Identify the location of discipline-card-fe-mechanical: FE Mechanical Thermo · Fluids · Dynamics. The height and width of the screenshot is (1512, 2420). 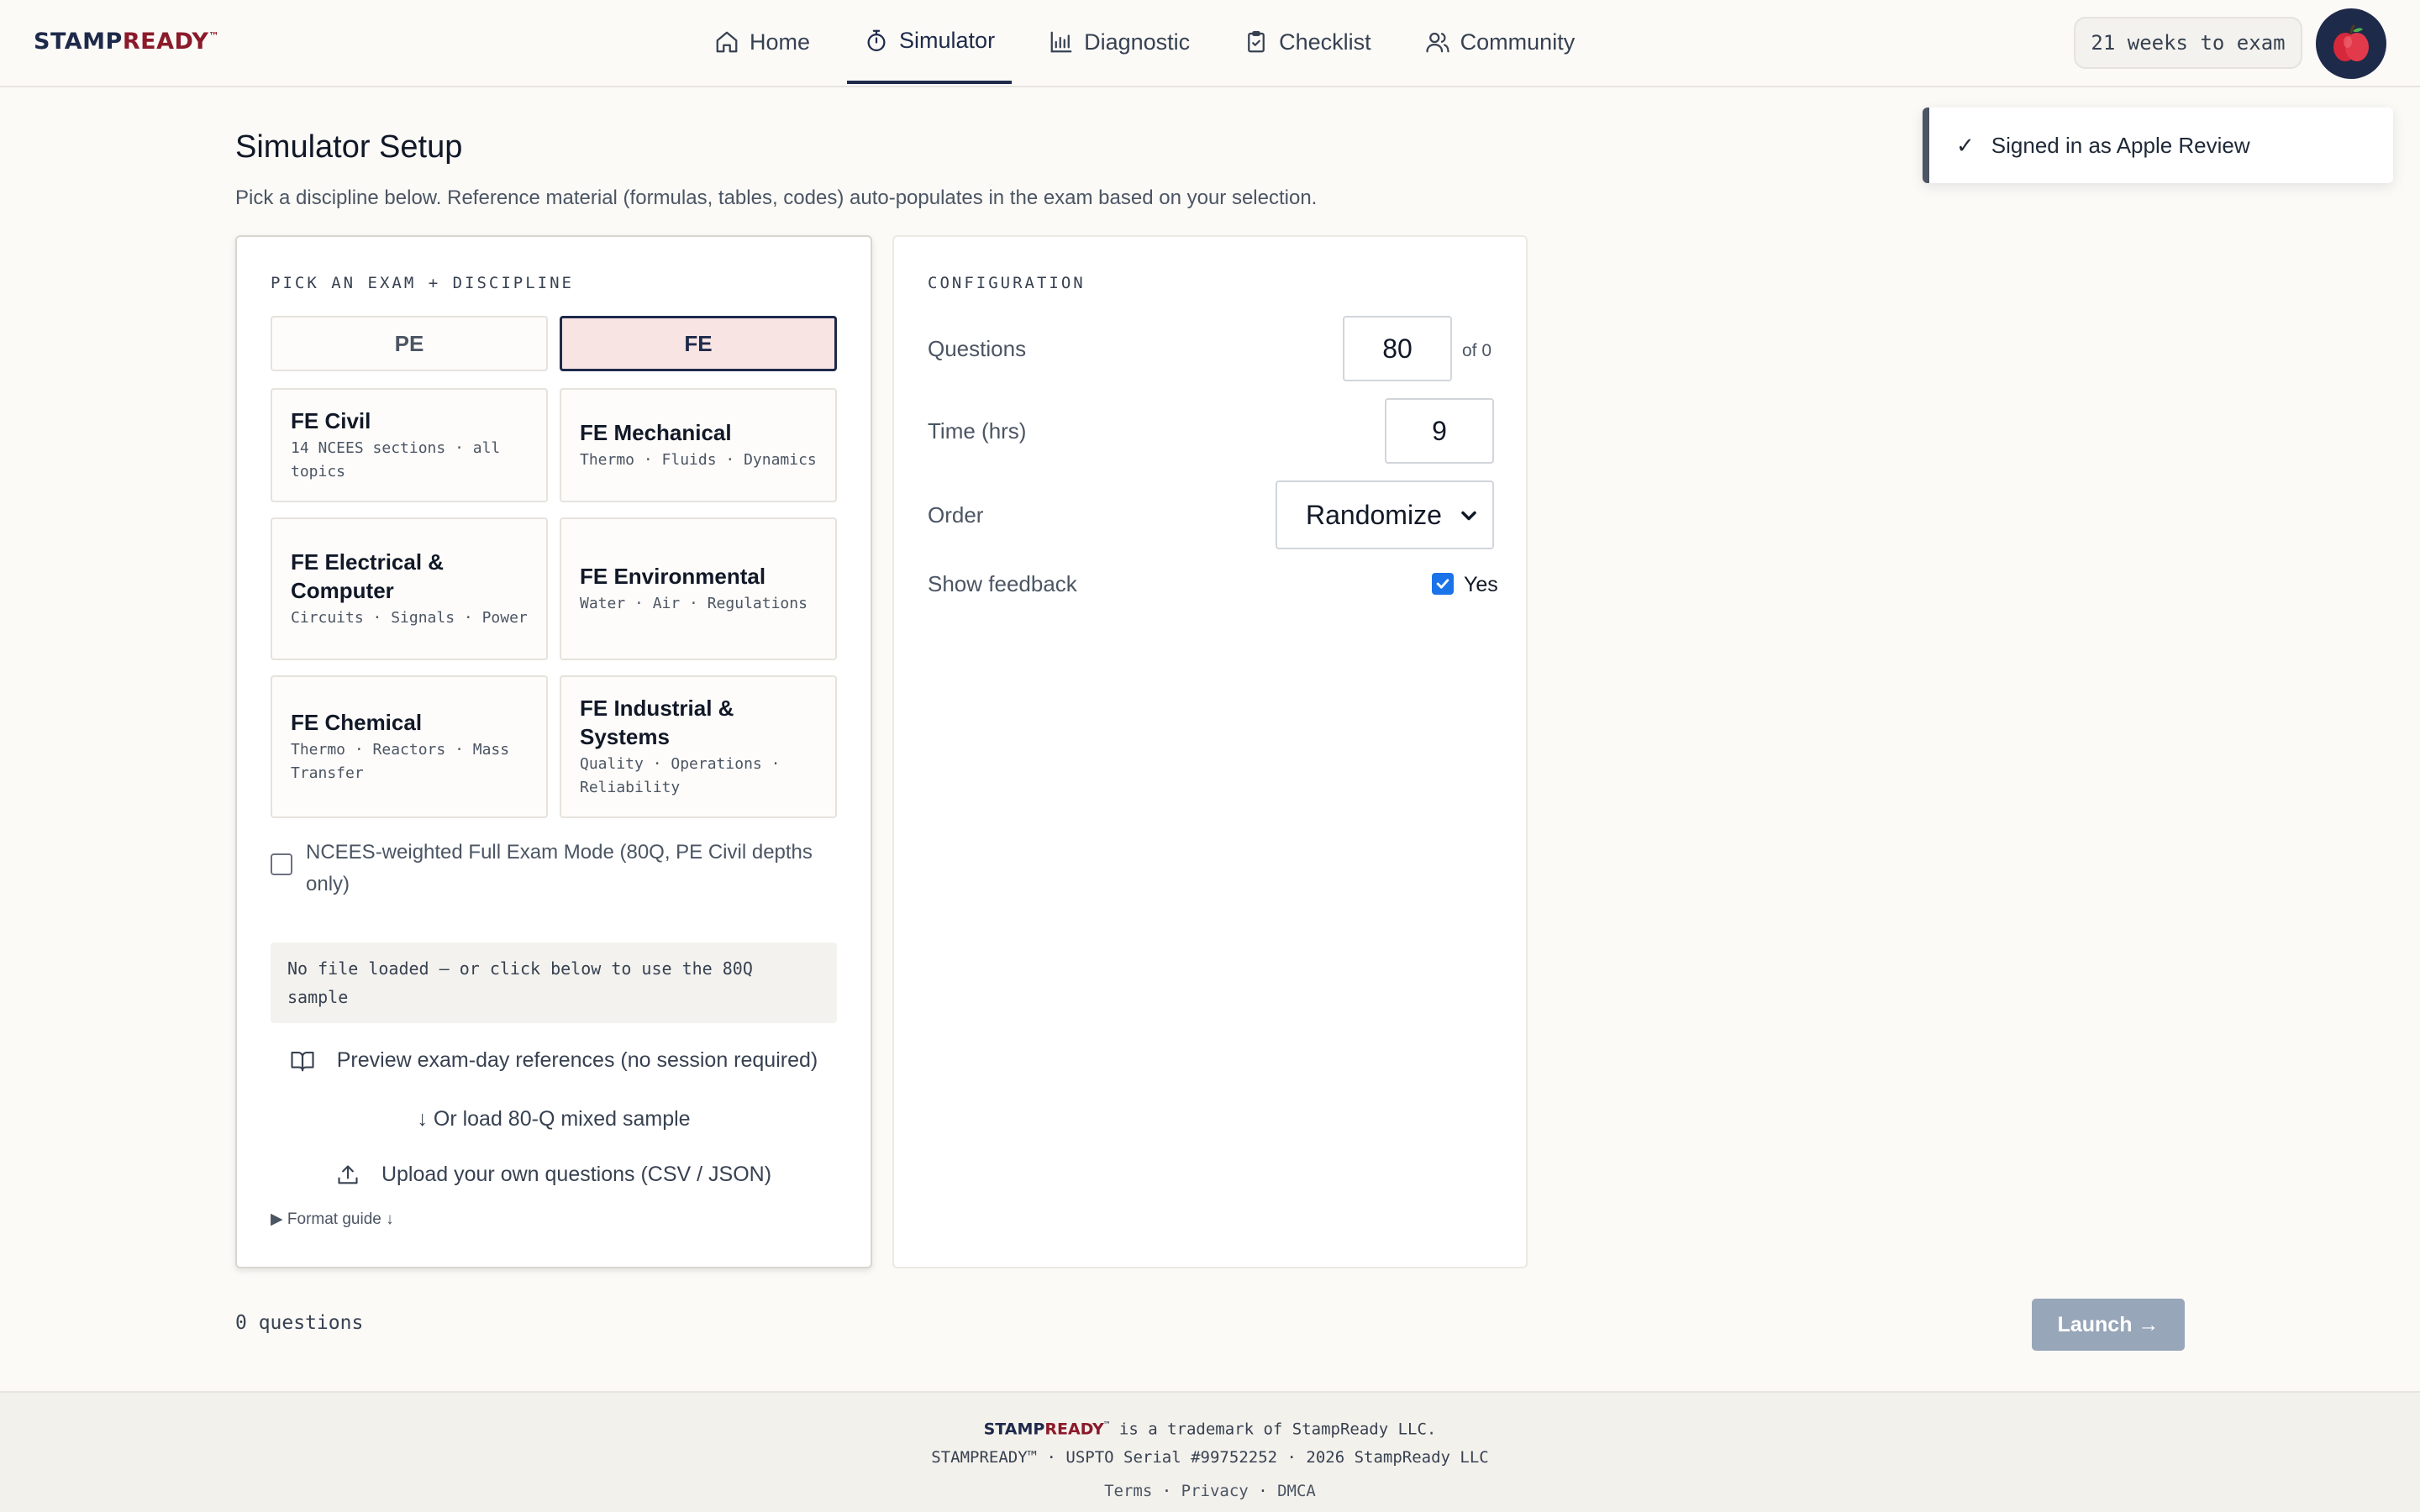
(698, 445).